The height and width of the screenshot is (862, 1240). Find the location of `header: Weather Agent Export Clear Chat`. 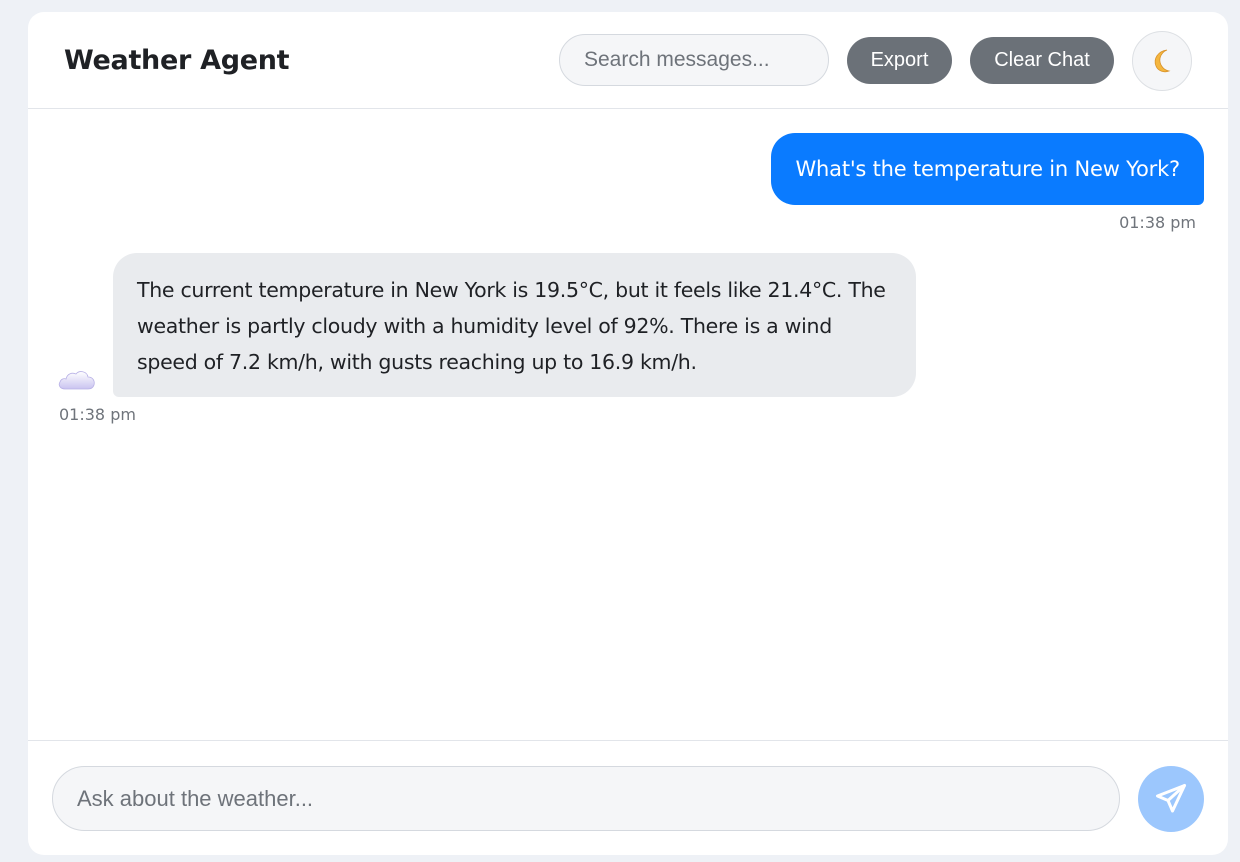

header: Weather Agent Export Clear Chat is located at coordinates (628, 60).